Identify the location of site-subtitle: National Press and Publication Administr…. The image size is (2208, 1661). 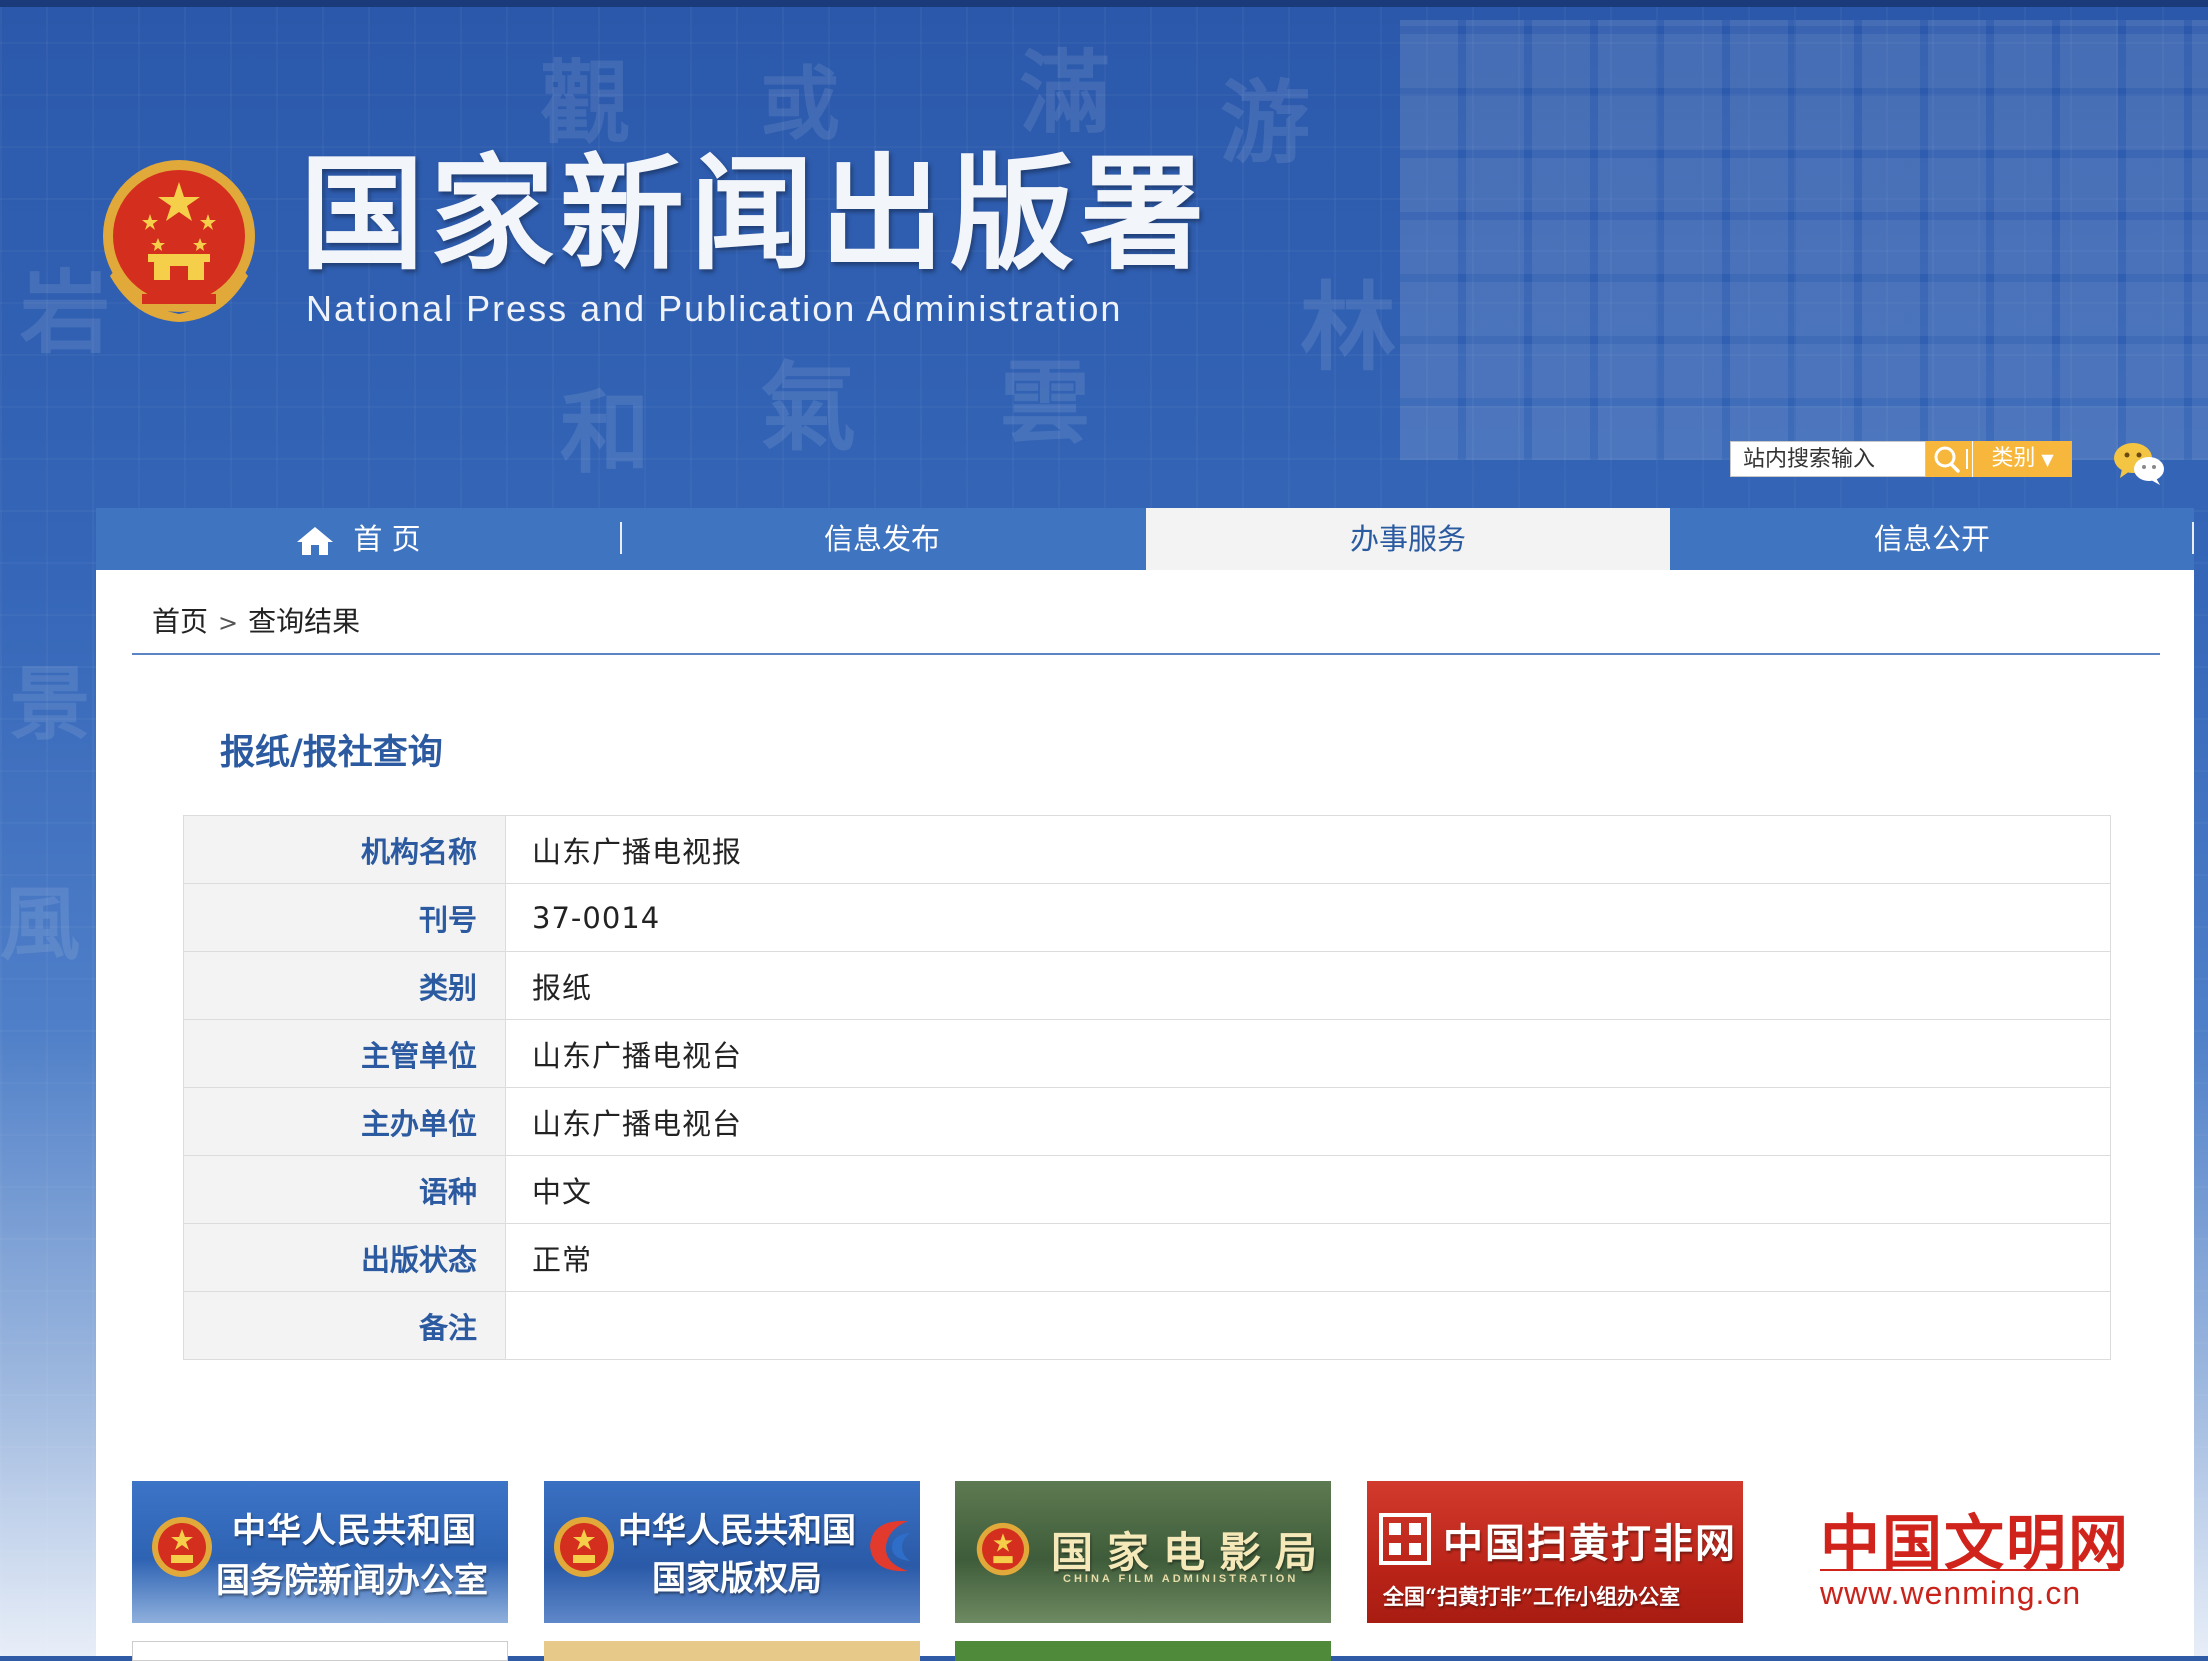
(714, 308).